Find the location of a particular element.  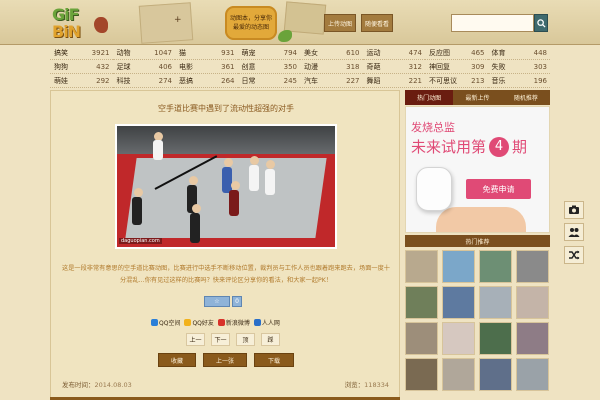

share-link: 人人网 is located at coordinates (266, 322).